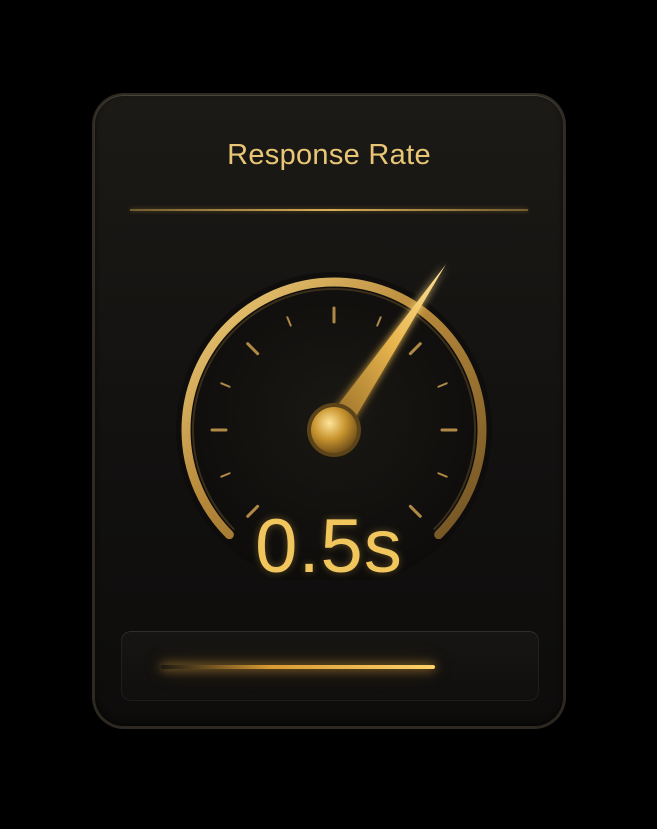  I want to click on progress-fill, so click(298, 667).